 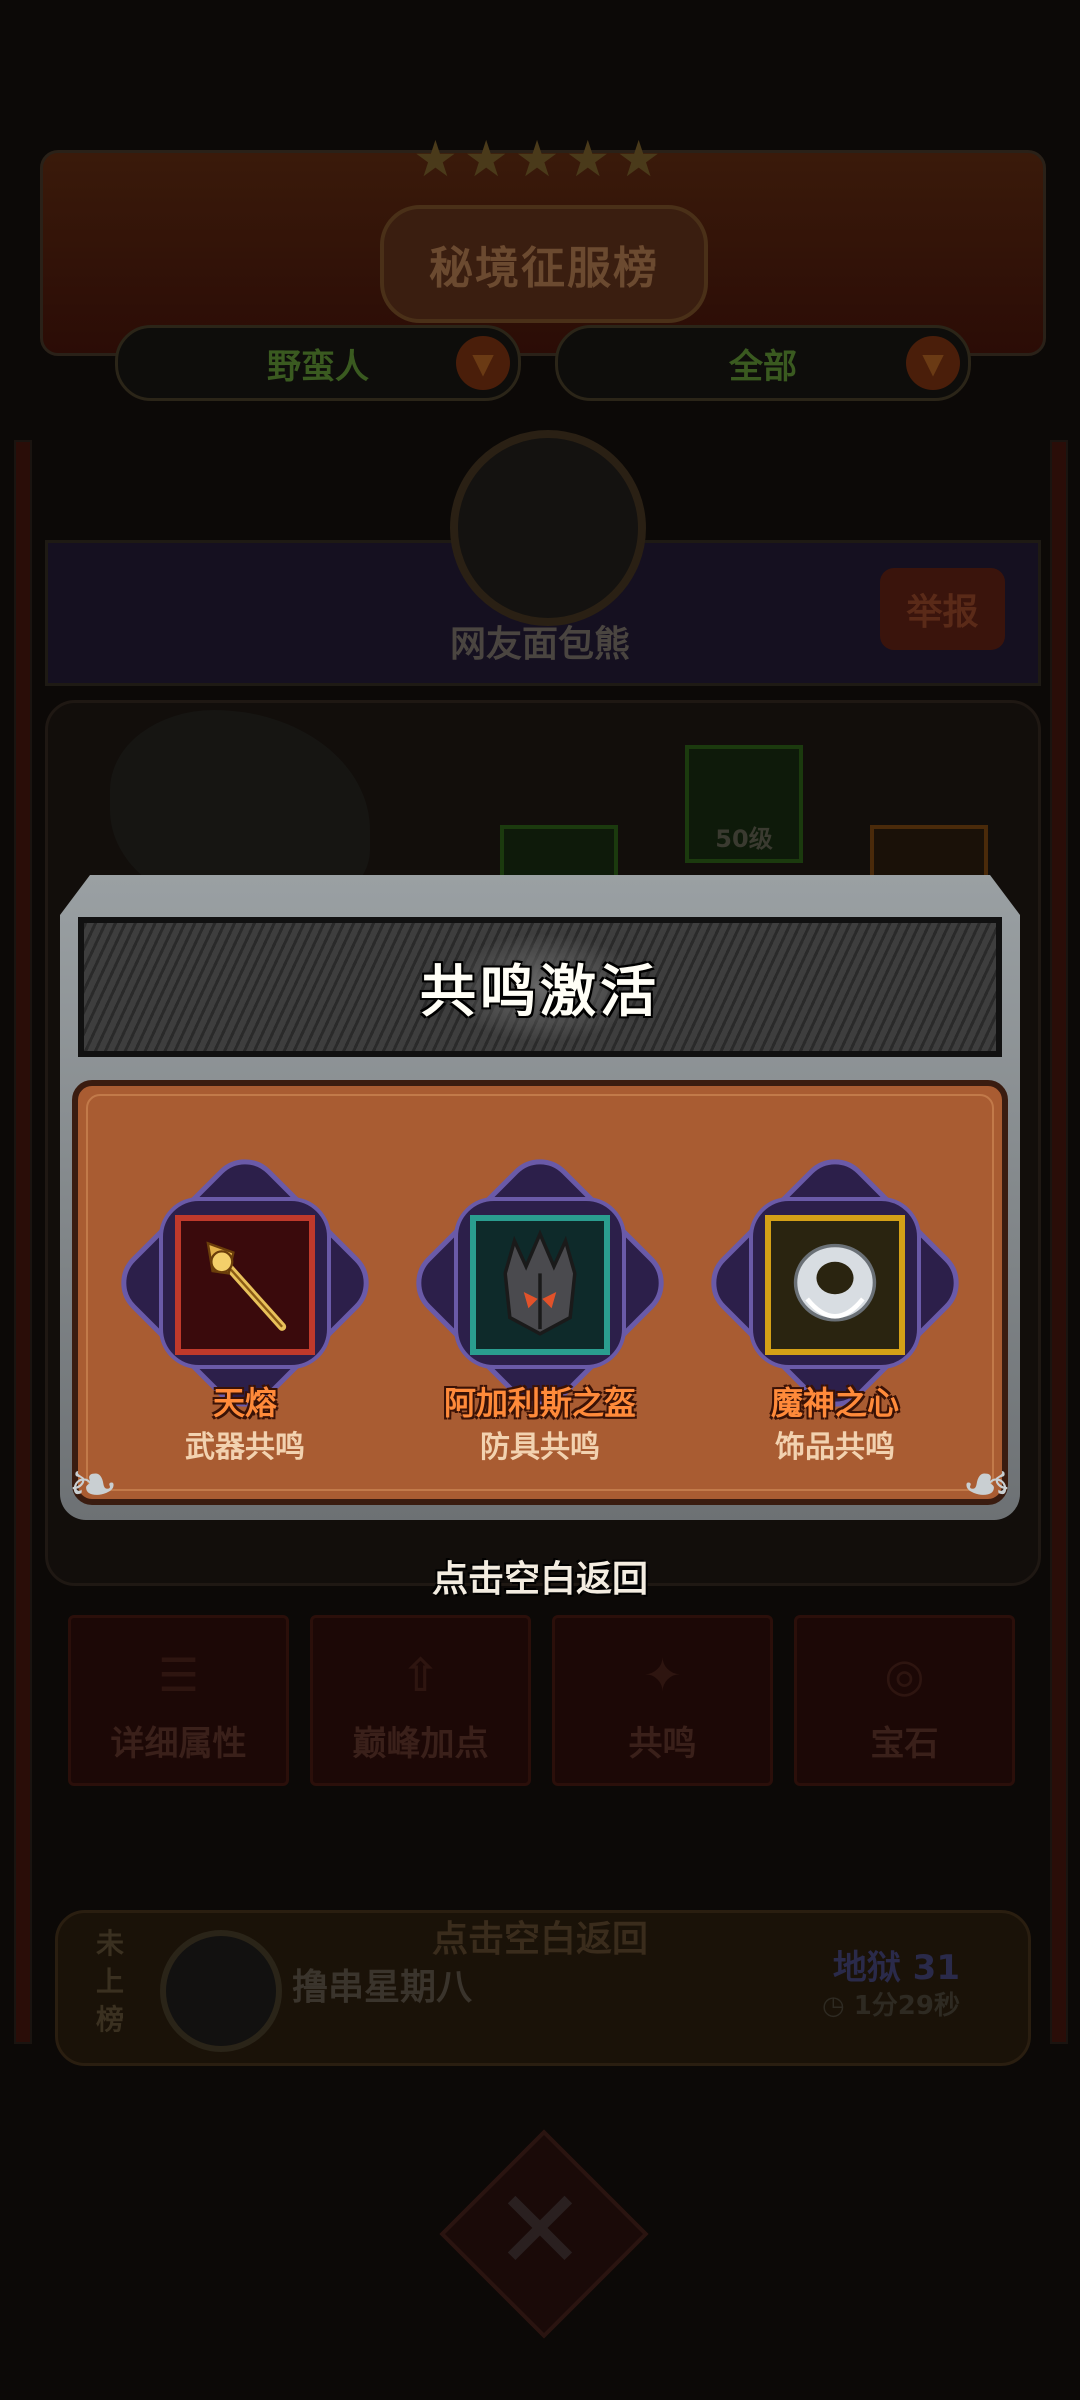 I want to click on class-filter-dropdown: 野蛮人 ▼, so click(x=318, y=363).